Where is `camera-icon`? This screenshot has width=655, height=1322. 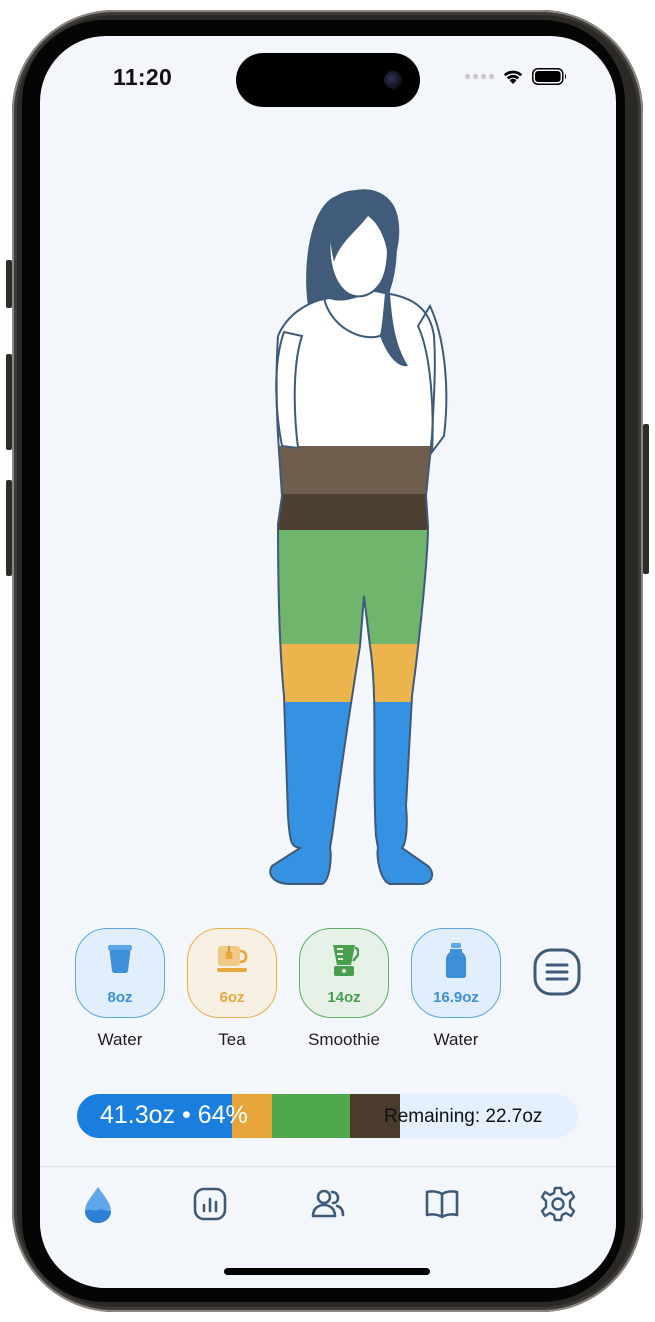
camera-icon is located at coordinates (393, 80).